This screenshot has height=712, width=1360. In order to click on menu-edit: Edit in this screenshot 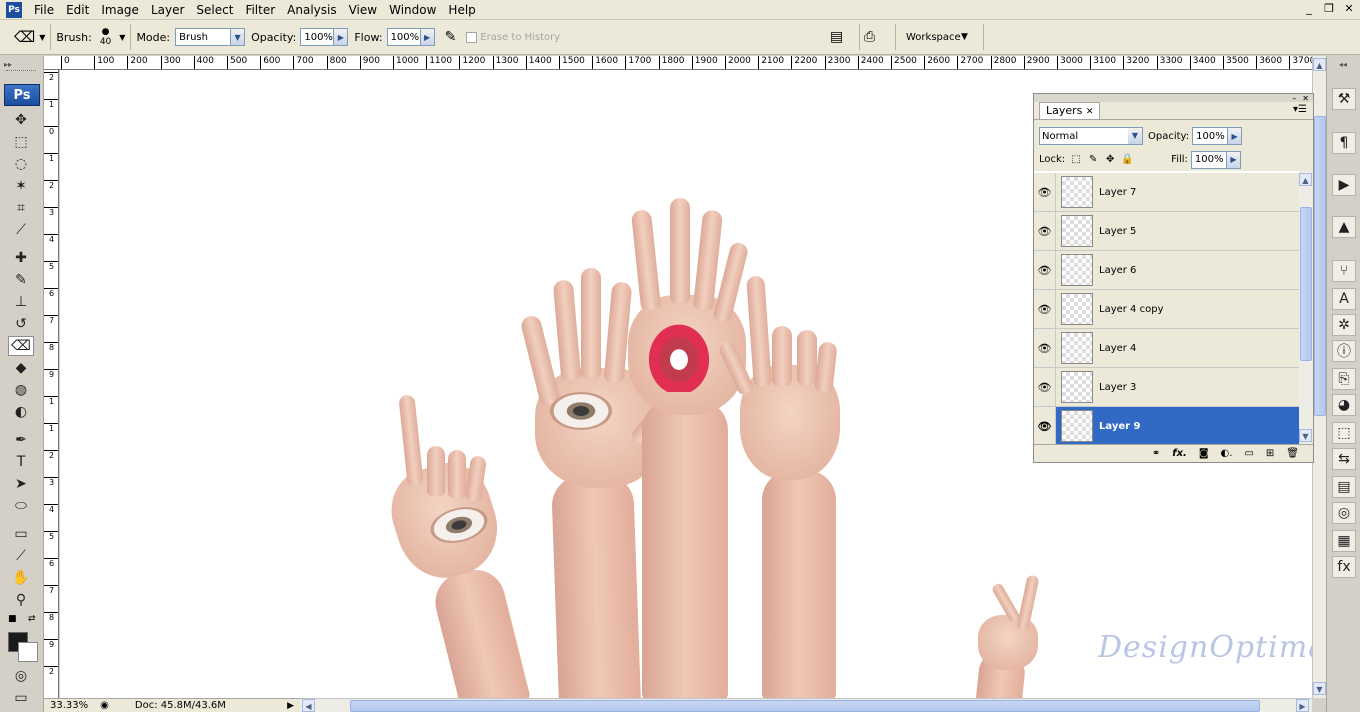, I will do `click(77, 10)`.